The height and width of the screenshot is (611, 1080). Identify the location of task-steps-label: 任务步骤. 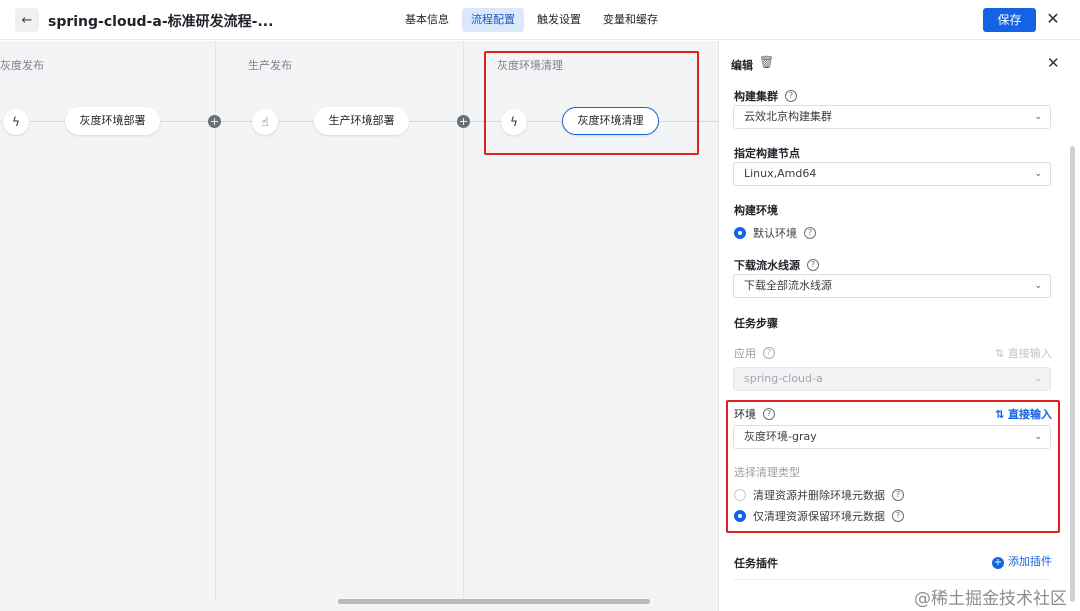
(756, 323).